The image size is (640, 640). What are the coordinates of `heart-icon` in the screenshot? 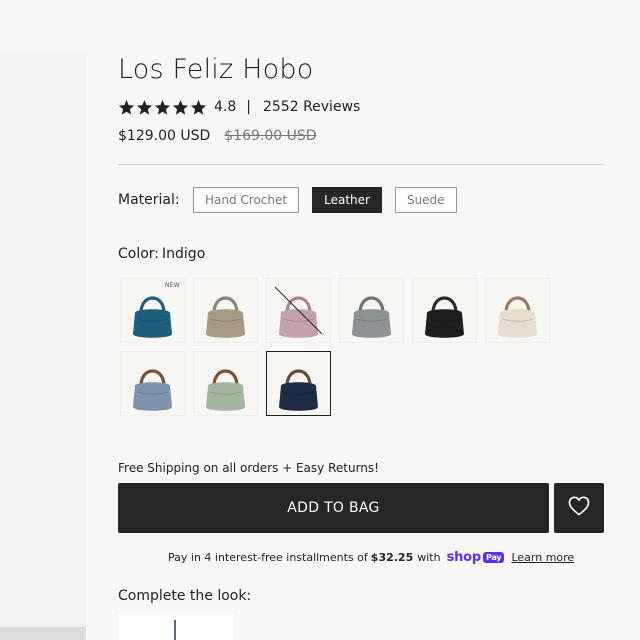 It's located at (579, 508).